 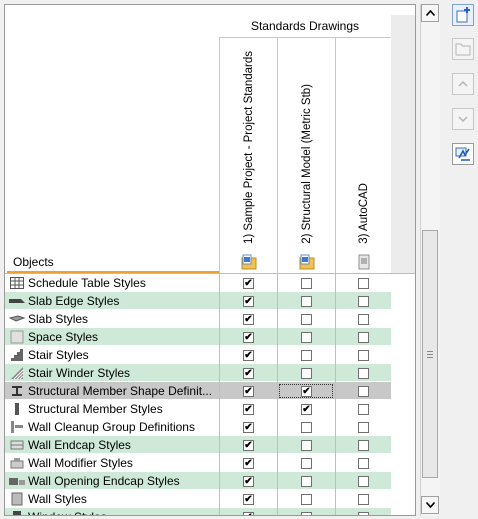 I want to click on scroll-up-button, so click(x=430, y=13).